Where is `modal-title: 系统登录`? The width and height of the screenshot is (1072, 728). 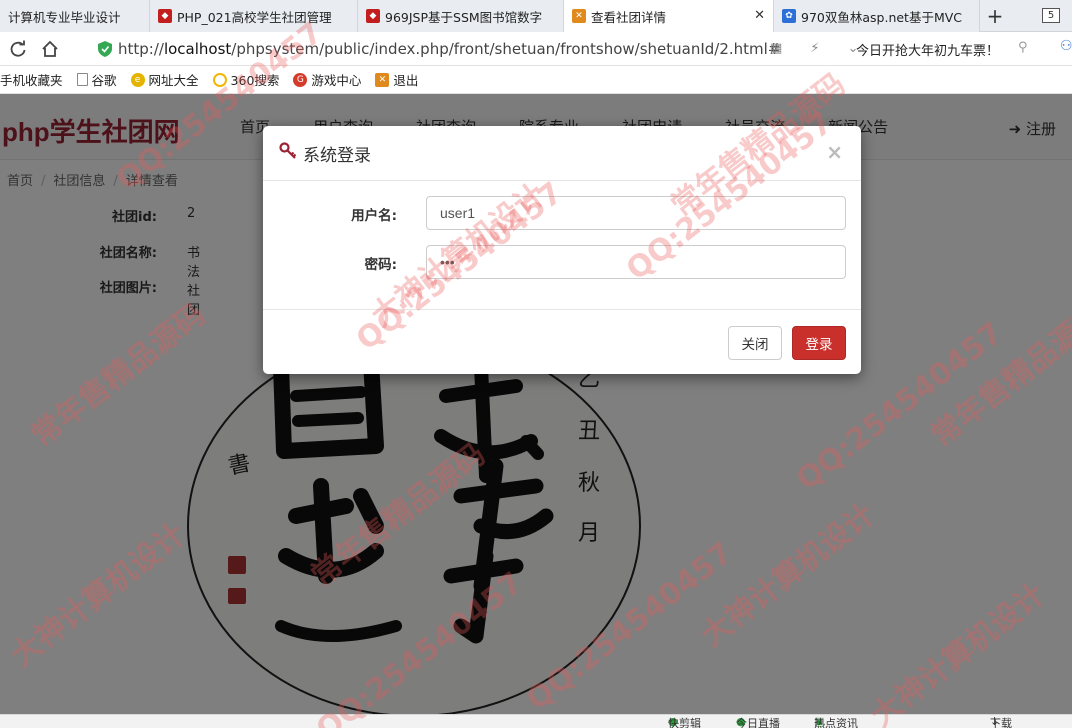
modal-title: 系统登录 is located at coordinates (325, 153).